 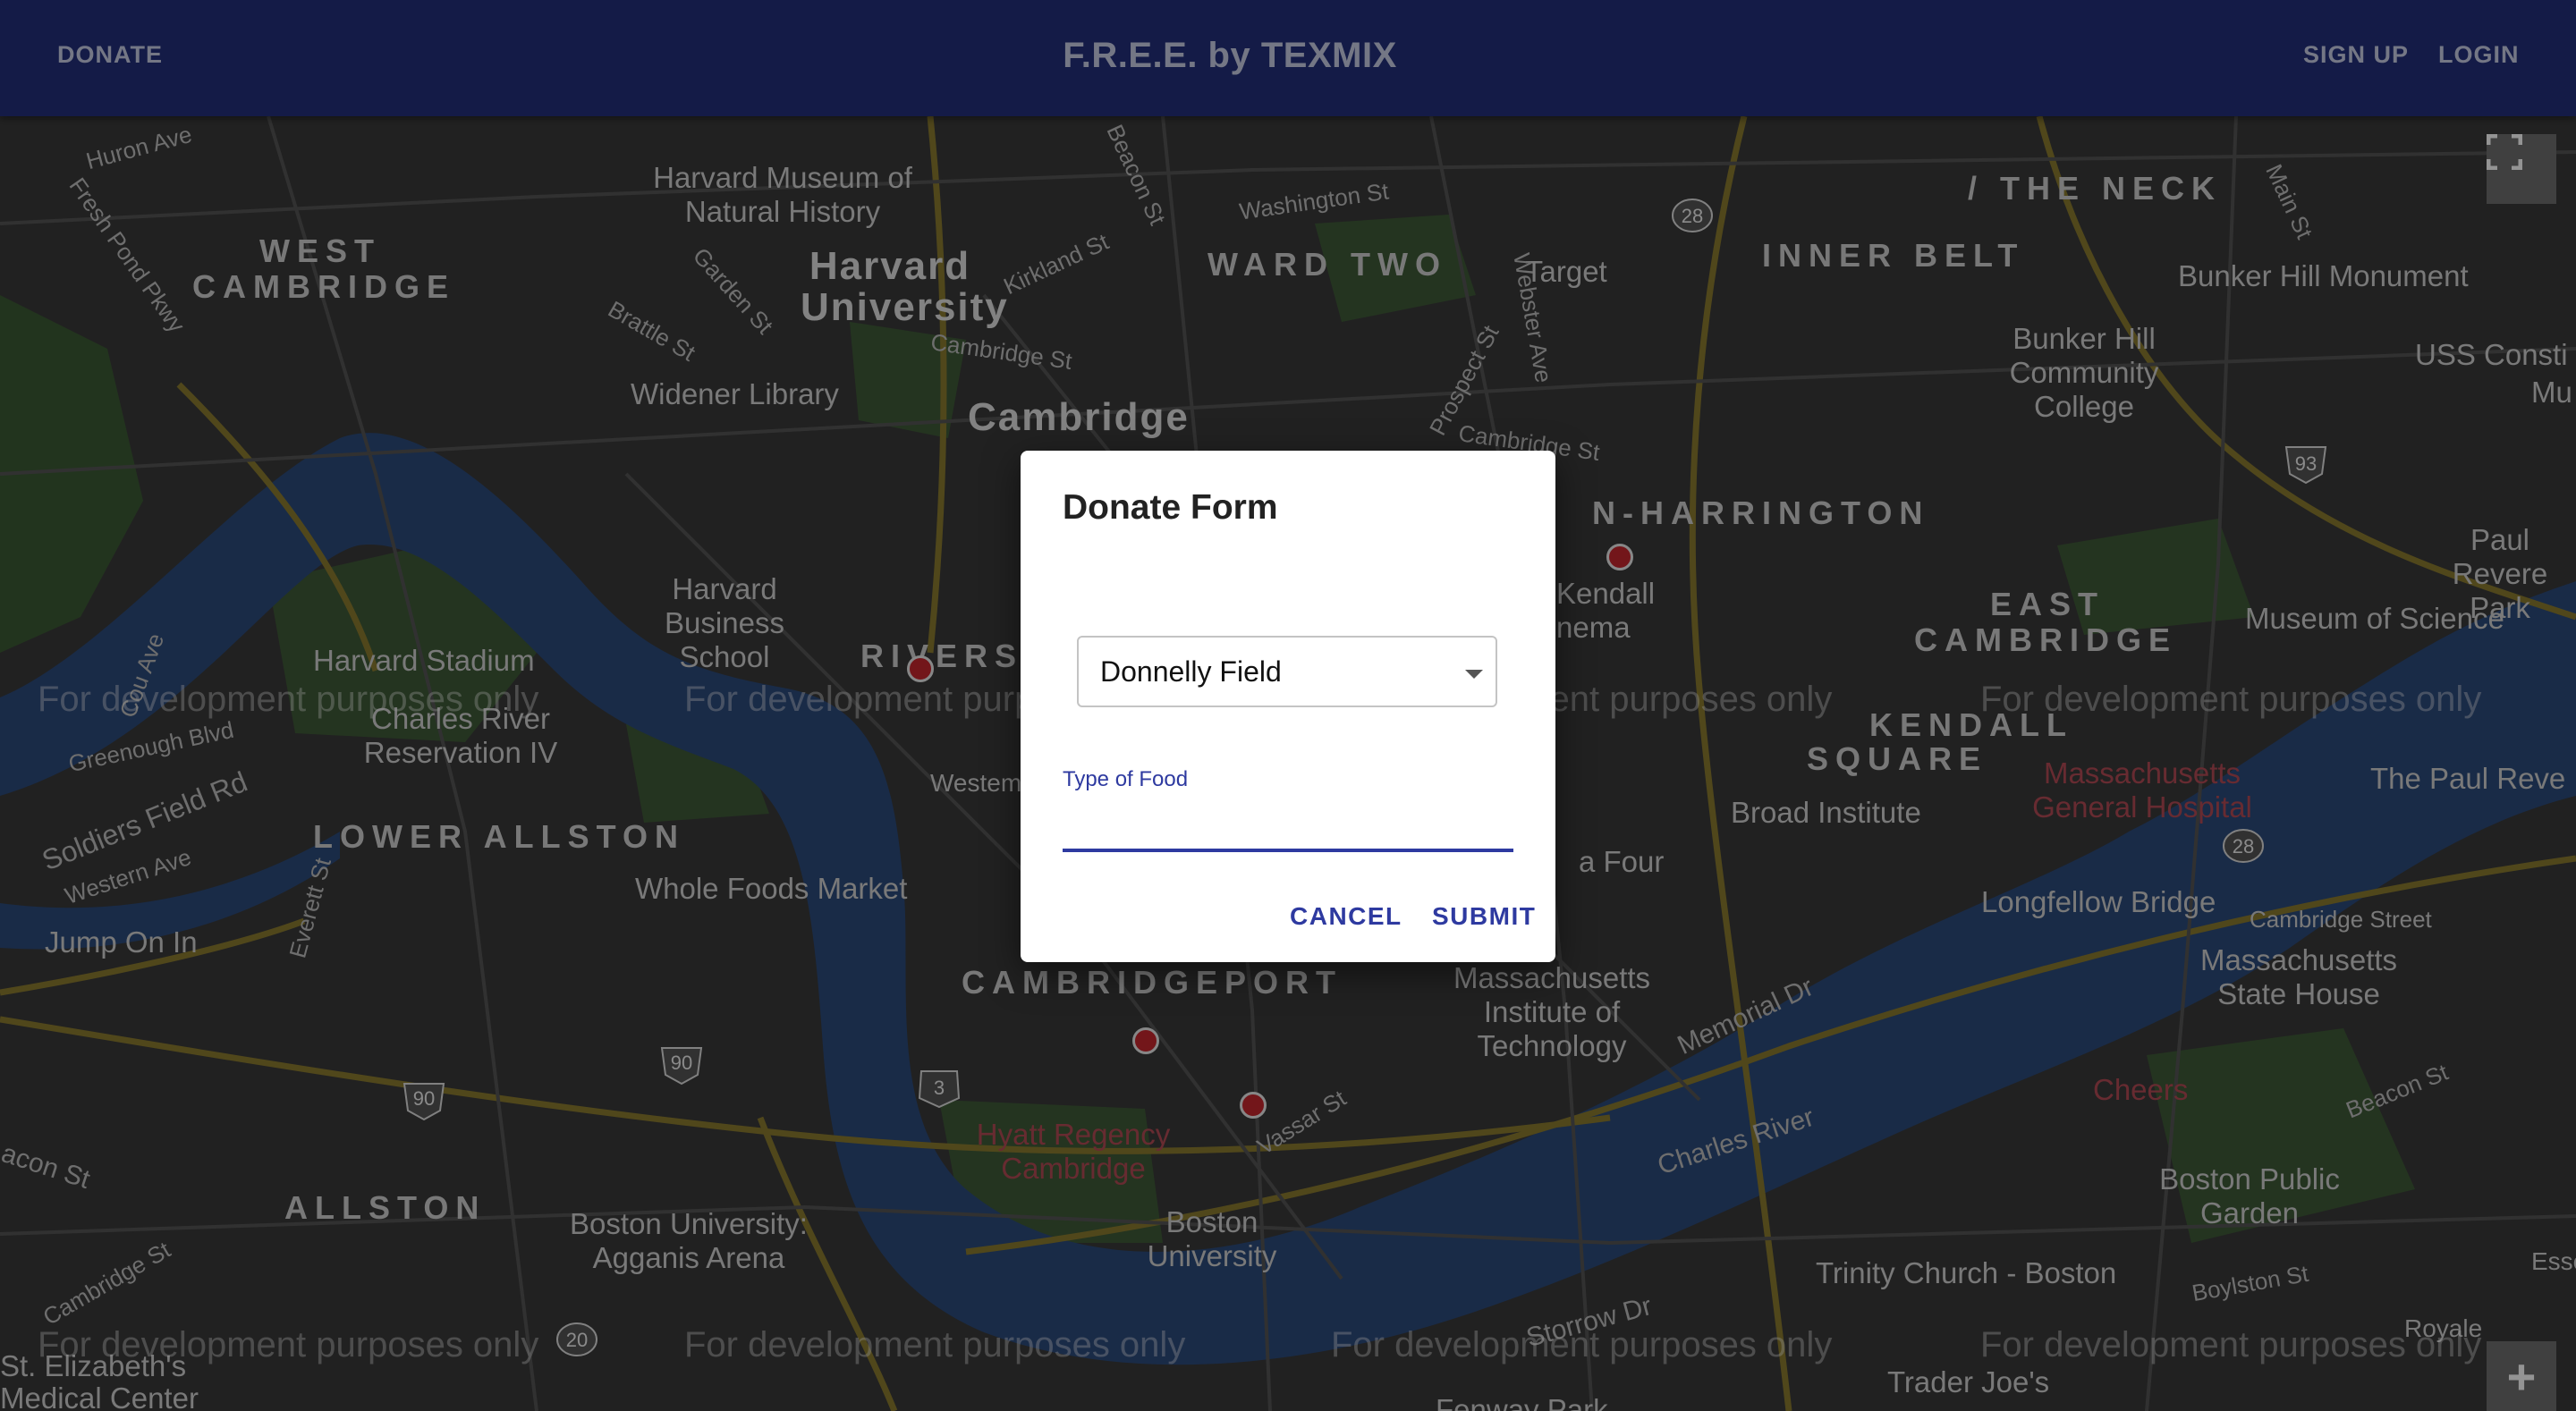 What do you see at coordinates (1287, 671) in the screenshot?
I see `location-select: Donnelly Field` at bounding box center [1287, 671].